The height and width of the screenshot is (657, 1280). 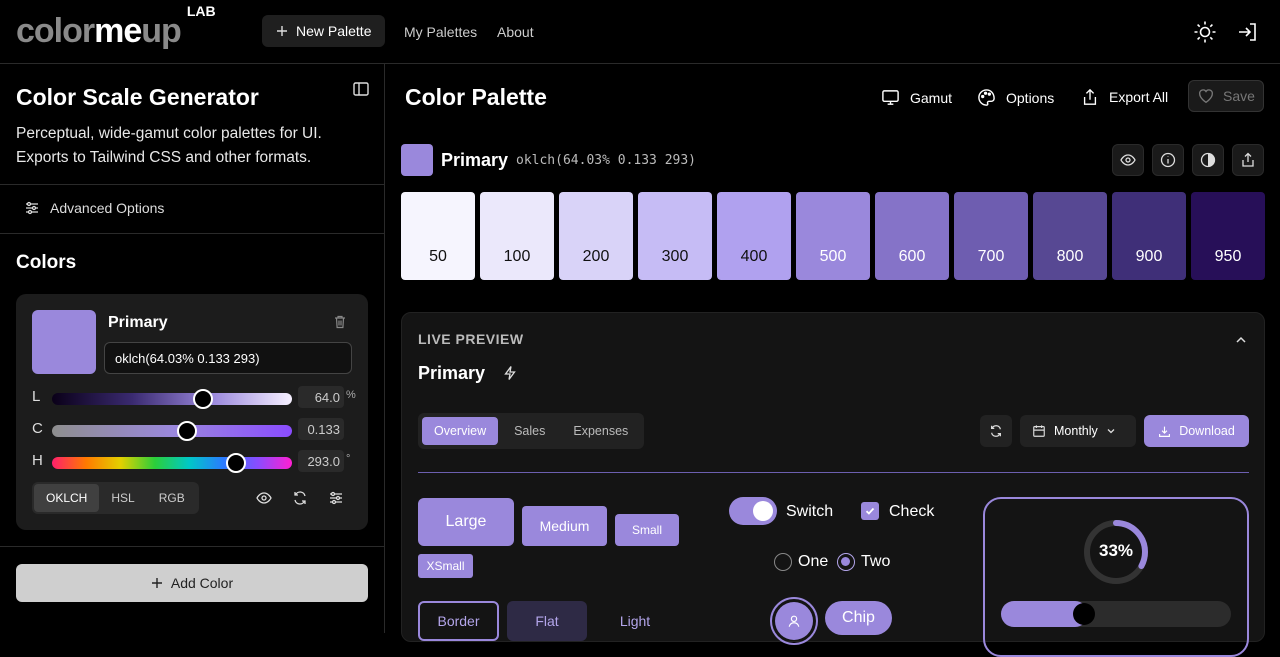 I want to click on swatch-label: 400, so click(x=754, y=256).